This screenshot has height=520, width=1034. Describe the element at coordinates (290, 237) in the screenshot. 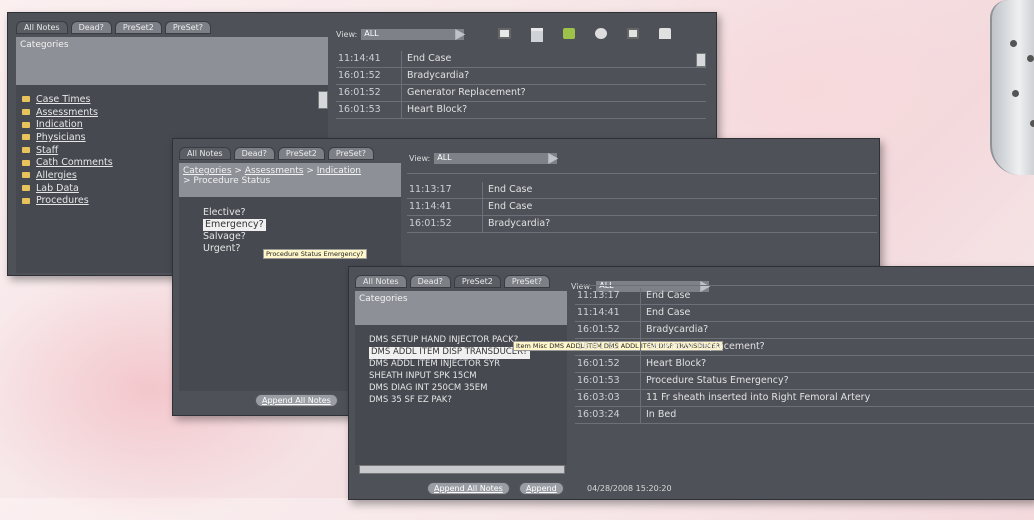

I see `option-item: Salvage?` at that location.